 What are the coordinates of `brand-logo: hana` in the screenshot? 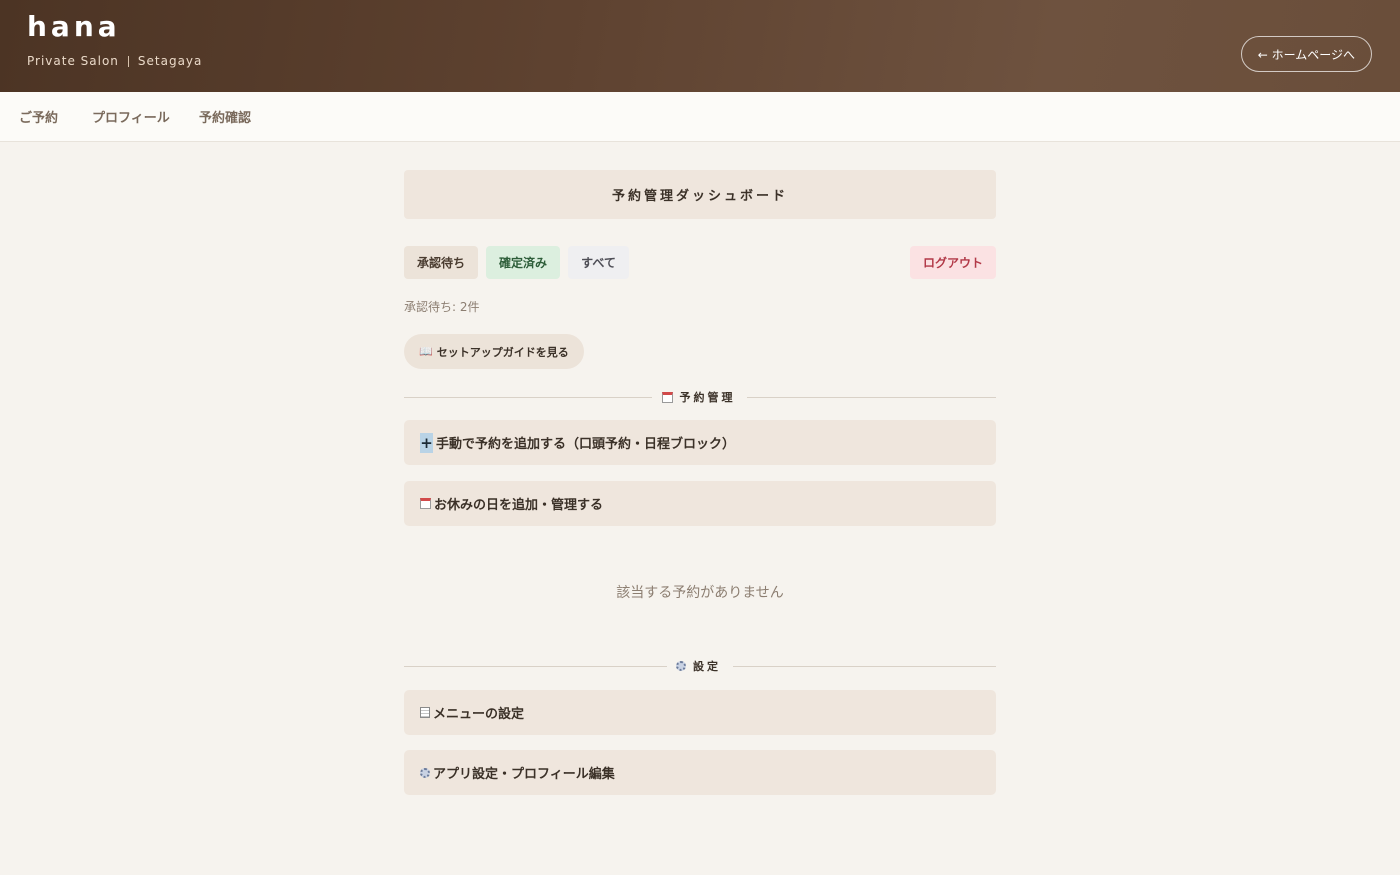 It's located at (74, 26).